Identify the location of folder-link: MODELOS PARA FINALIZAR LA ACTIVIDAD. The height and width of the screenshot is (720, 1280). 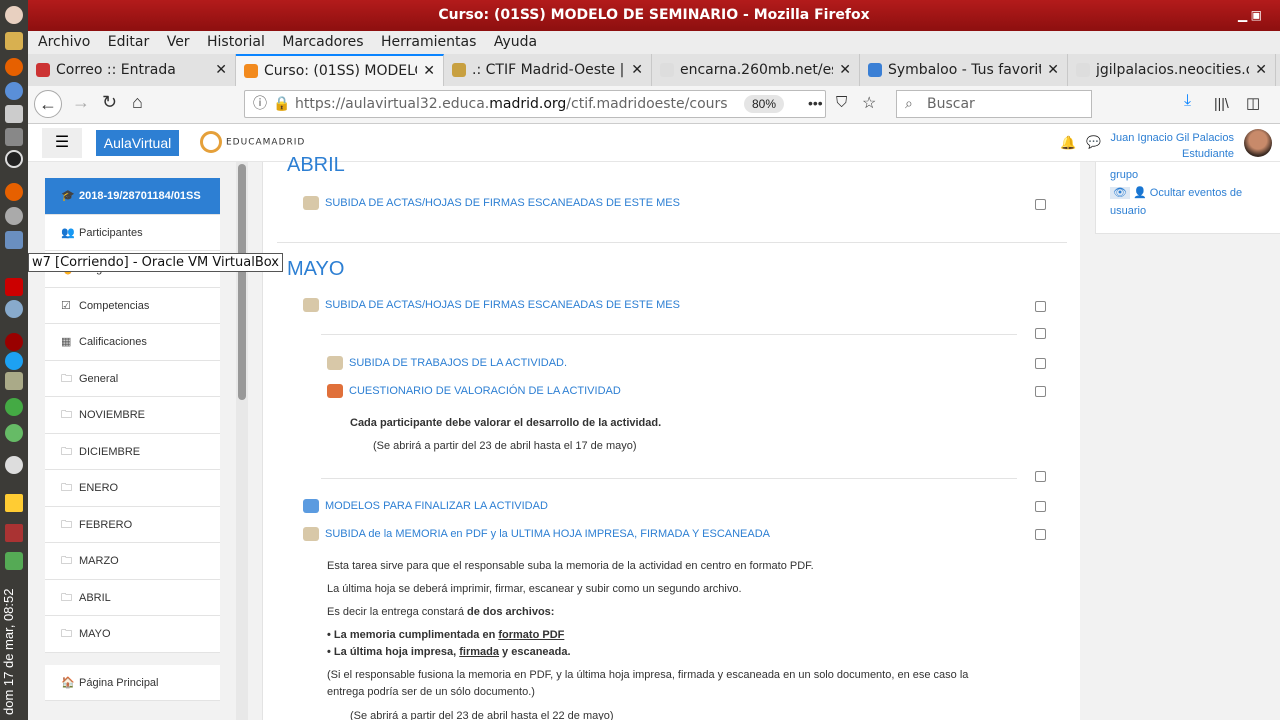
(425, 506).